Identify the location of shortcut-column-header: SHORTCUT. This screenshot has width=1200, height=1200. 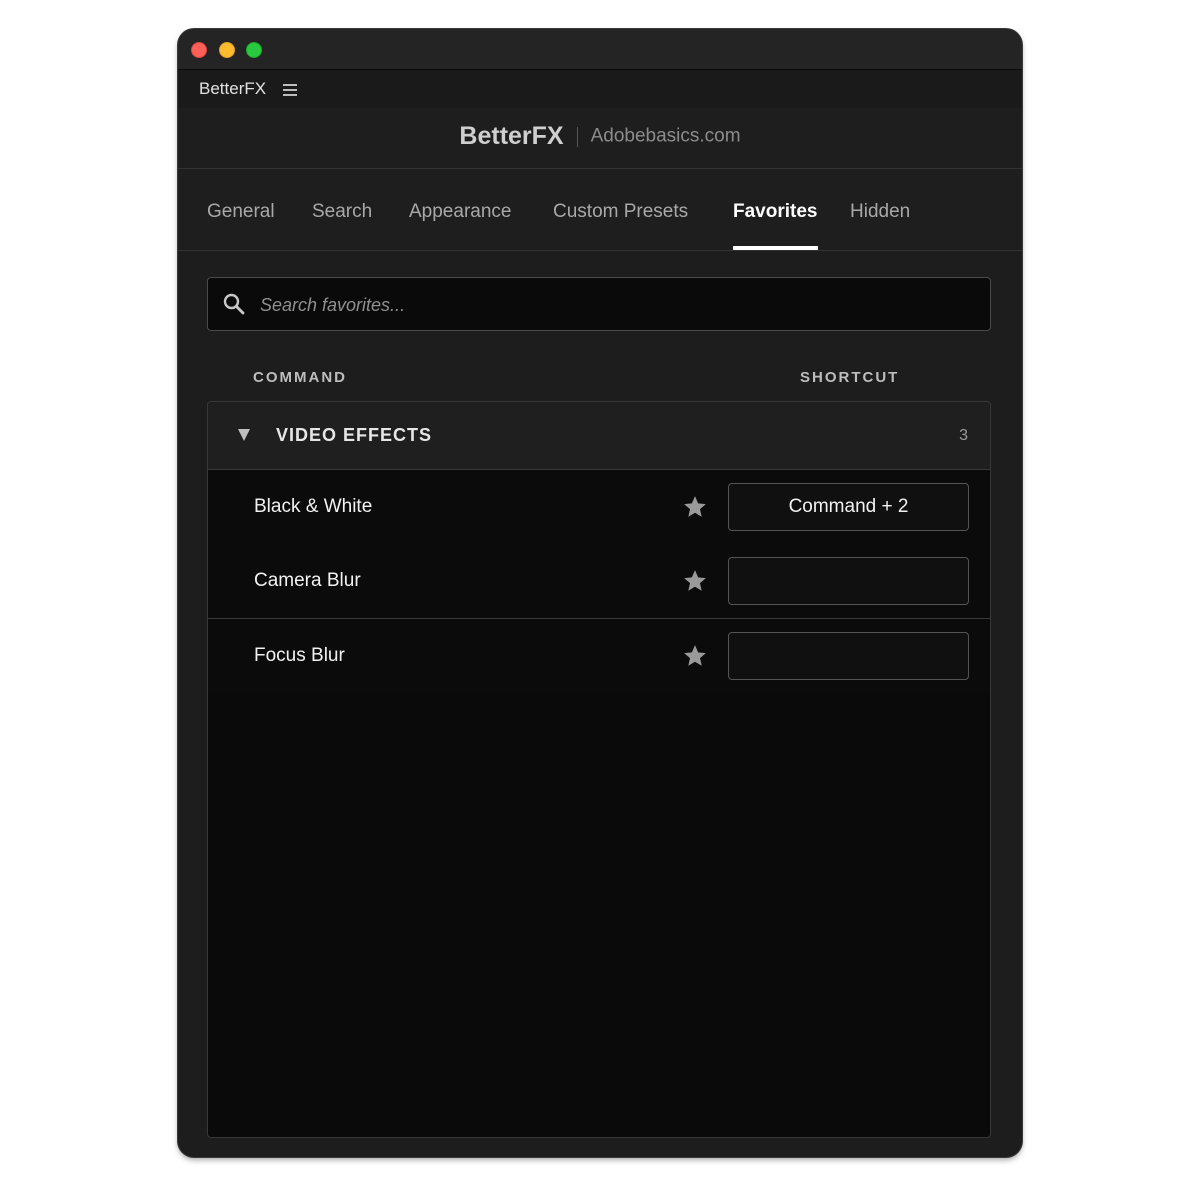
(850, 377).